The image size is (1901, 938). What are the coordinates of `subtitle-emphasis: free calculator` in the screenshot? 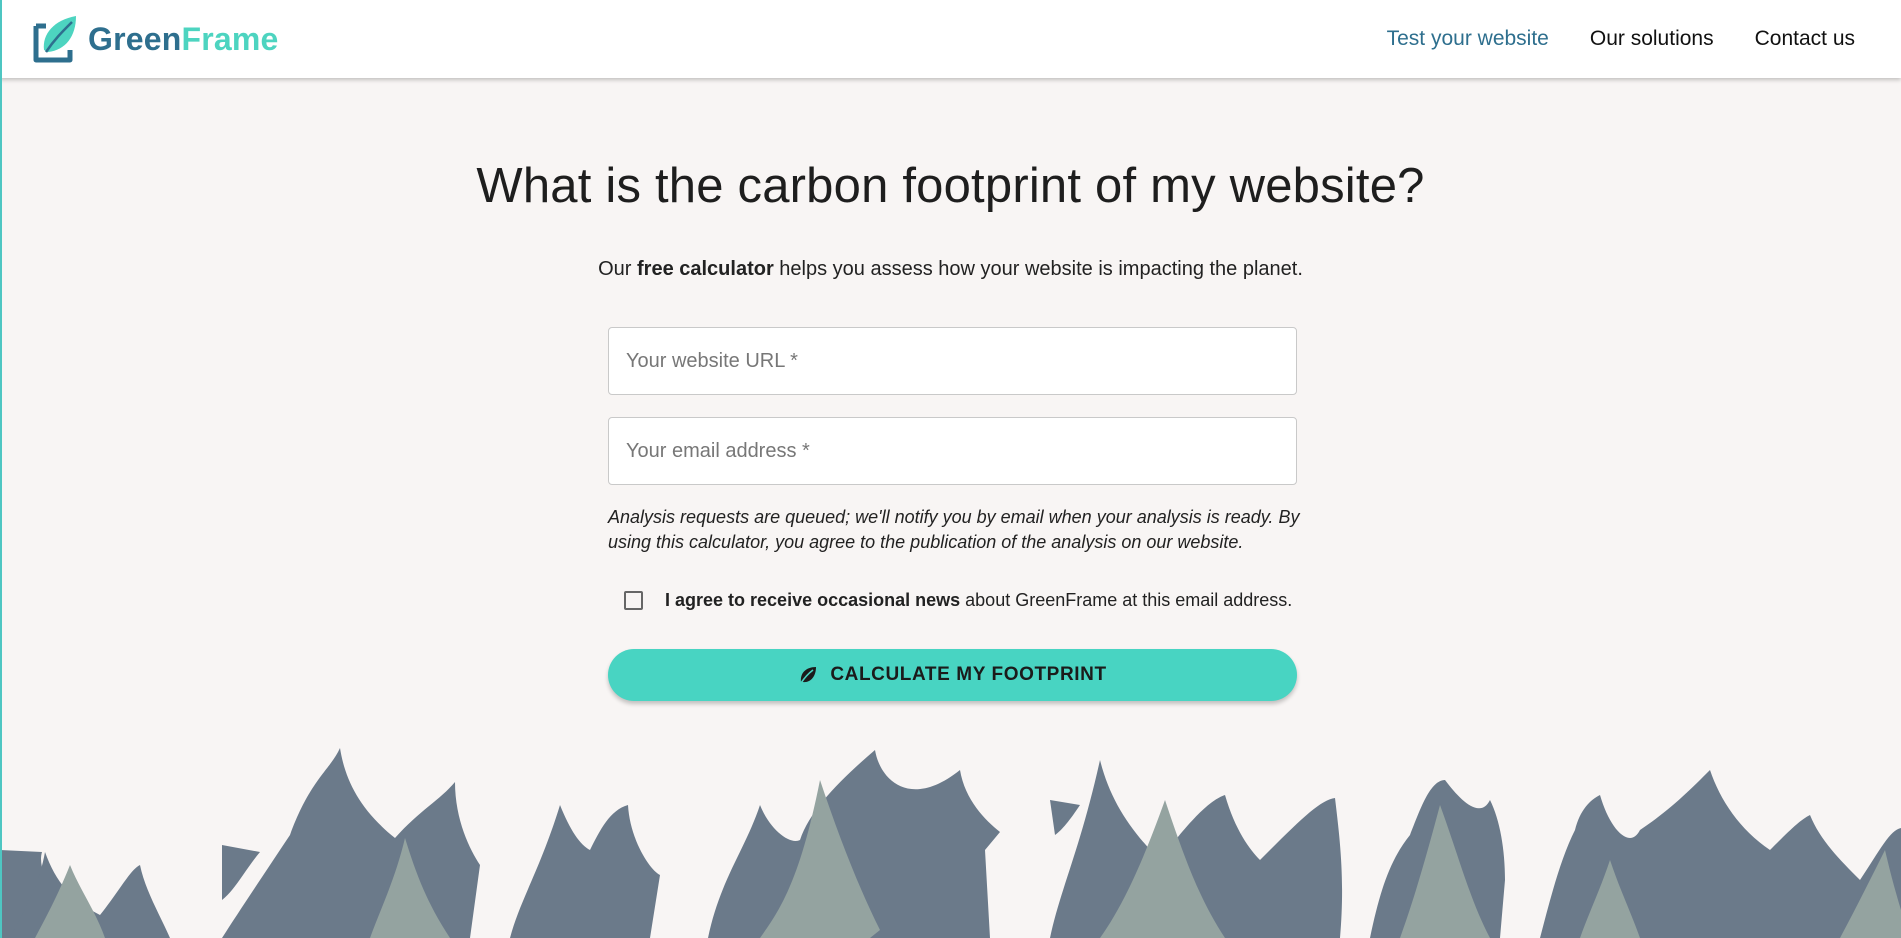 It's located at (705, 269).